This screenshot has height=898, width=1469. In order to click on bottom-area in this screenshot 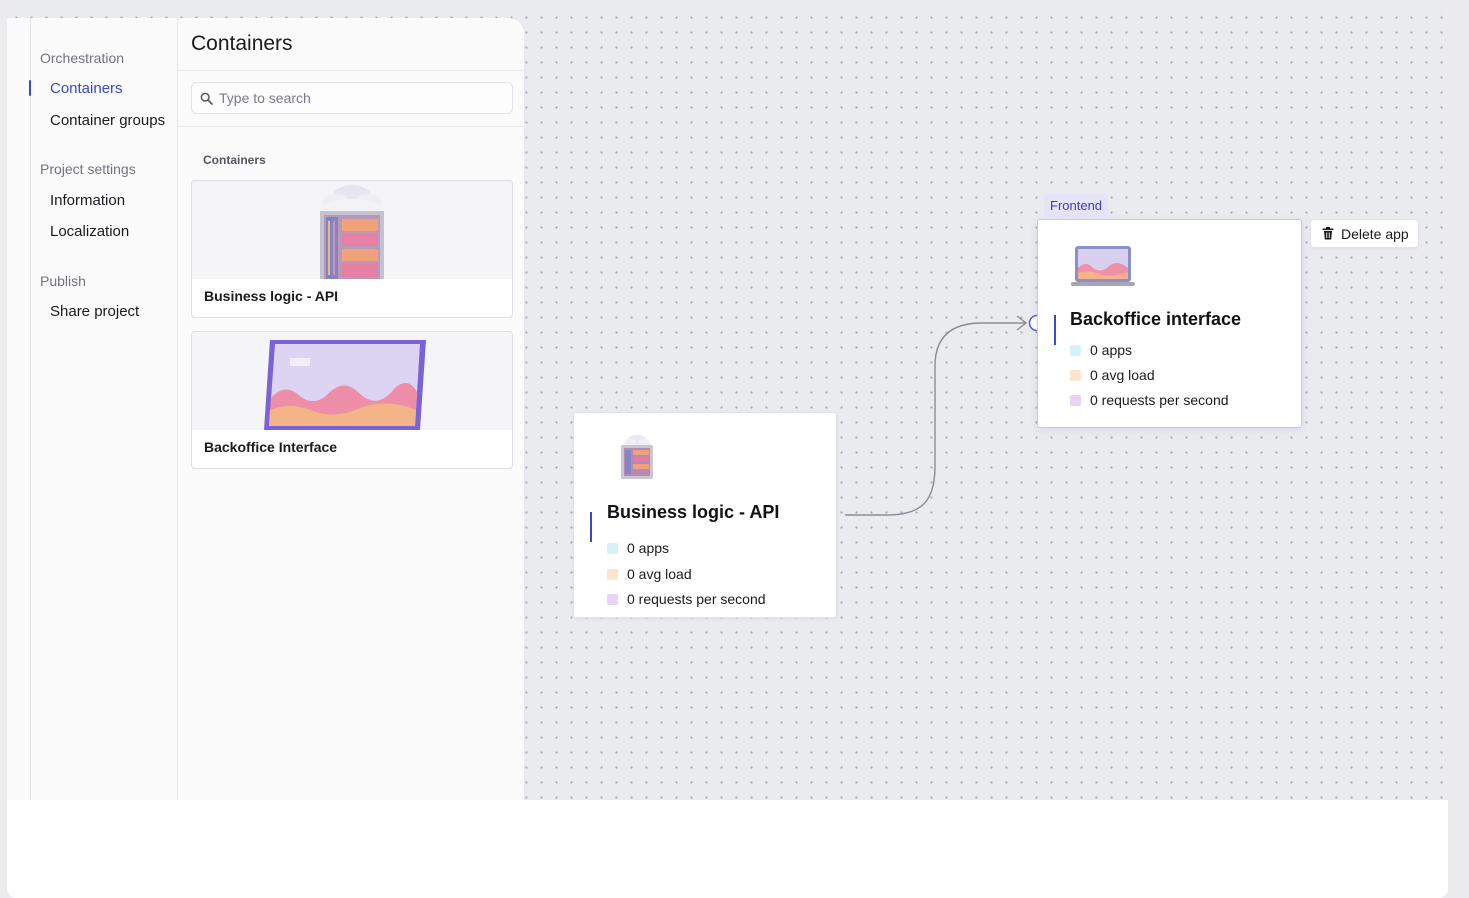, I will do `click(727, 849)`.